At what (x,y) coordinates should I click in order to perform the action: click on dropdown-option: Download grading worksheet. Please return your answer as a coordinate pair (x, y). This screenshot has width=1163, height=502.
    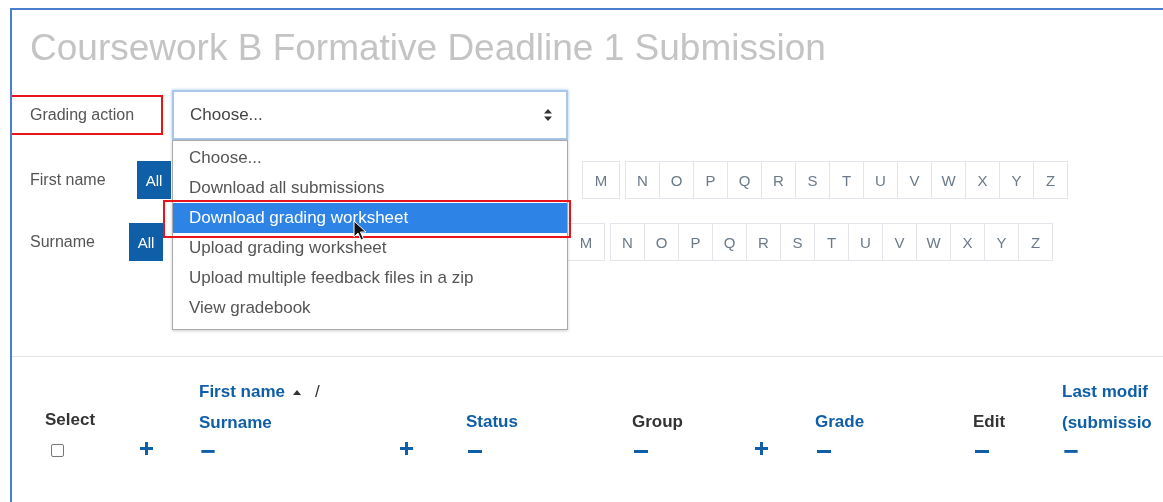
    Looking at the image, I should click on (370, 218).